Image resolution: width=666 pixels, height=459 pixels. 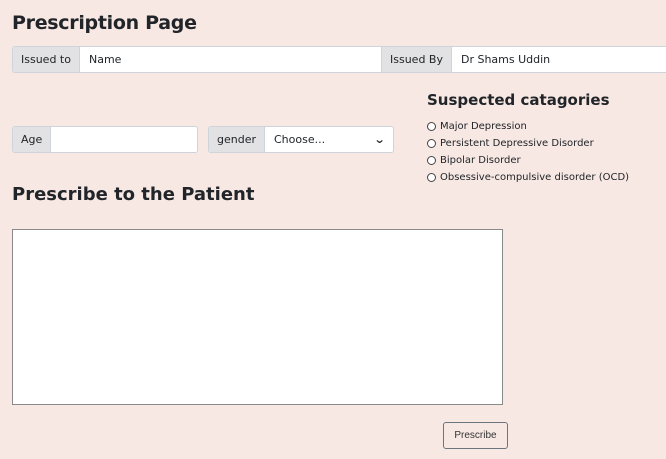 What do you see at coordinates (517, 143) in the screenshot?
I see `category-label: Persistent Depressive Disorder` at bounding box center [517, 143].